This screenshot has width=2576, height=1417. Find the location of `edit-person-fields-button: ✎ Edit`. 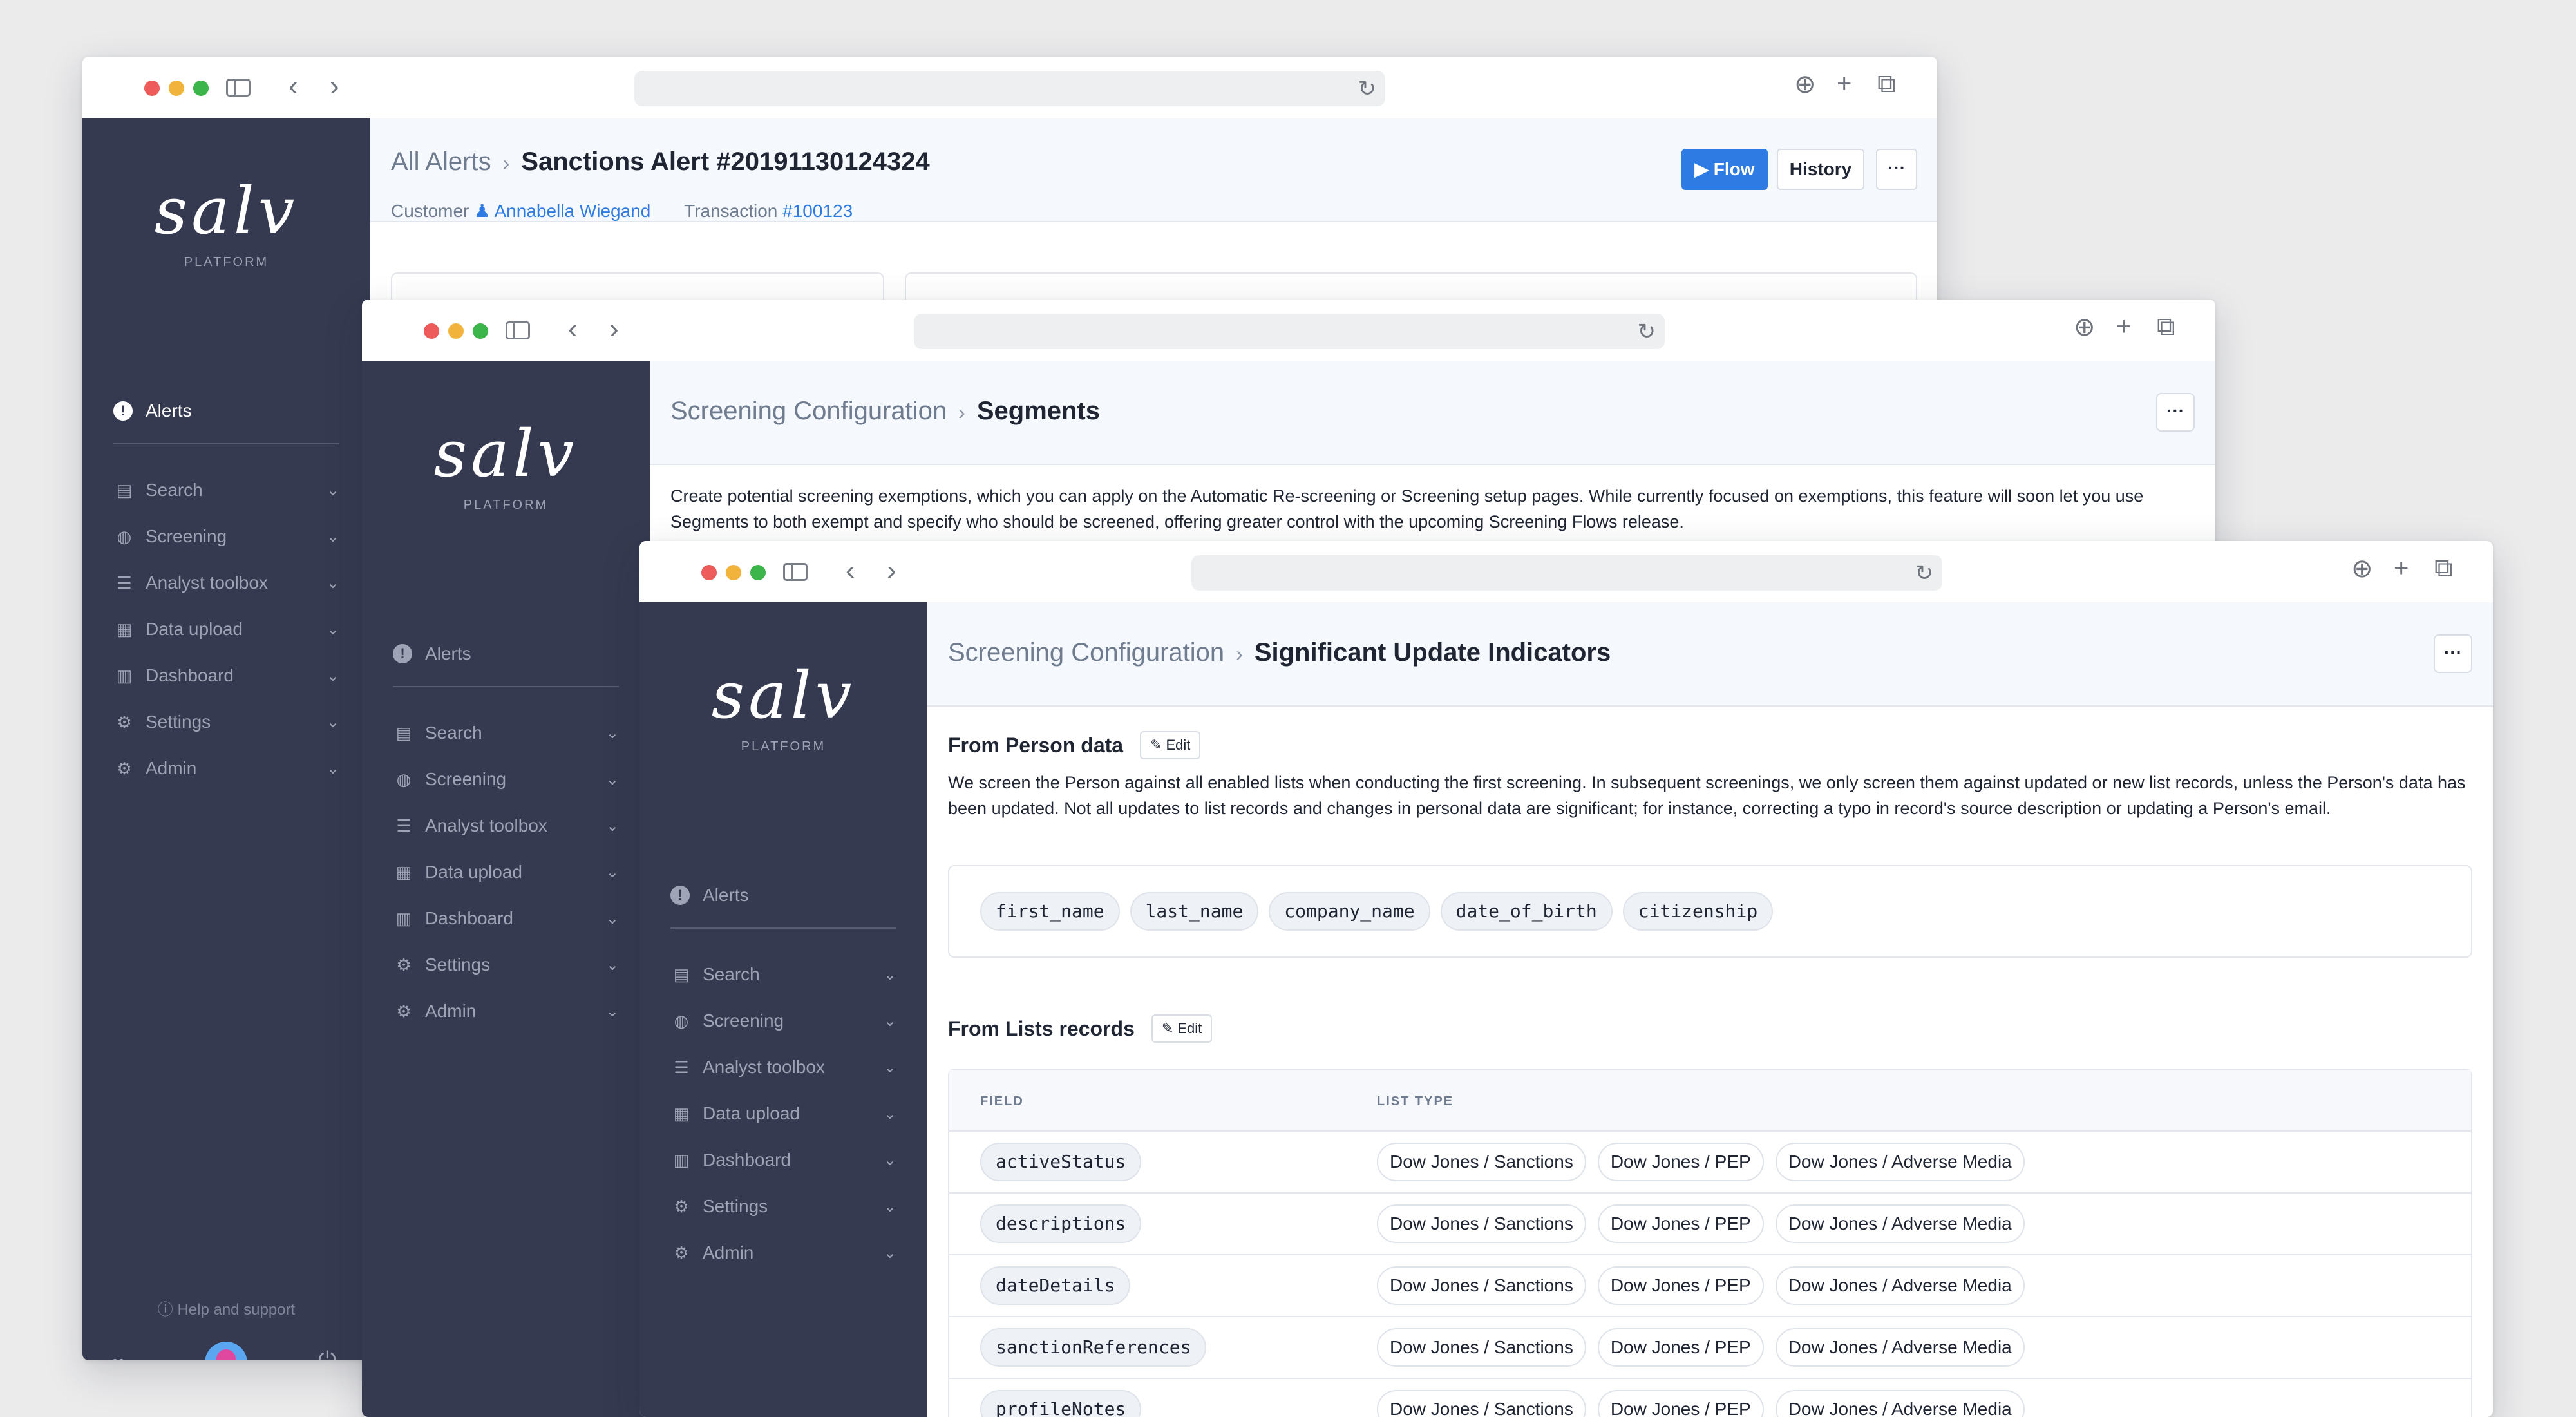

edit-person-fields-button: ✎ Edit is located at coordinates (1170, 745).